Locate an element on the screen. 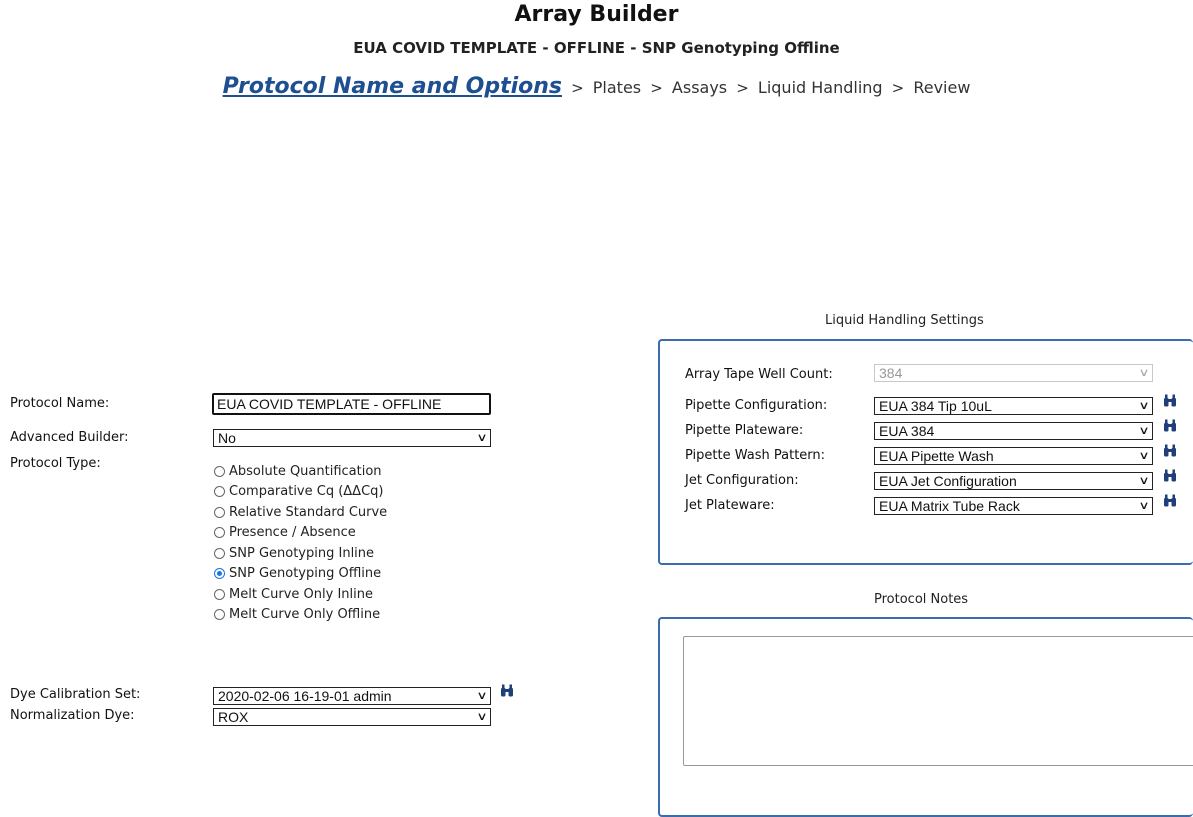 This screenshot has width=1193, height=817. normalization-dye-select: ROX ∨ is located at coordinates (352, 717).